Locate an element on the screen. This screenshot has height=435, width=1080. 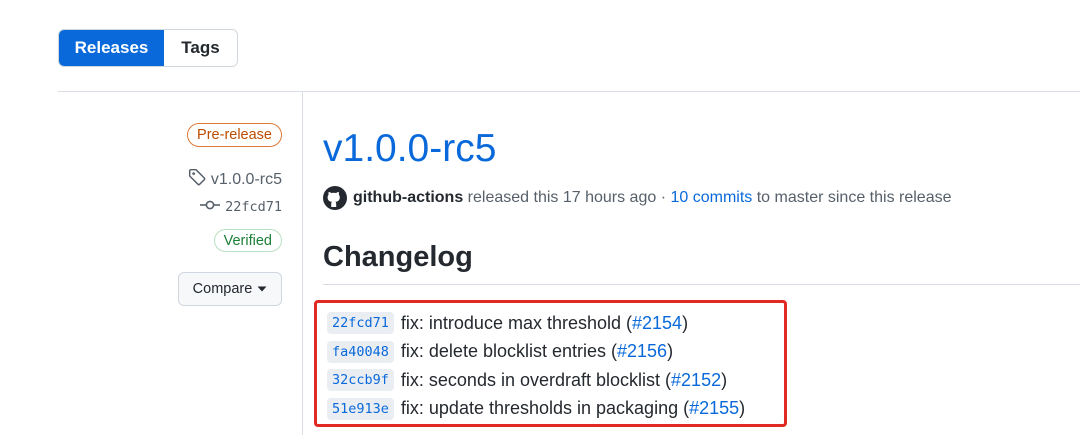
commit-sha-link: 32ccb9f is located at coordinates (360, 380).